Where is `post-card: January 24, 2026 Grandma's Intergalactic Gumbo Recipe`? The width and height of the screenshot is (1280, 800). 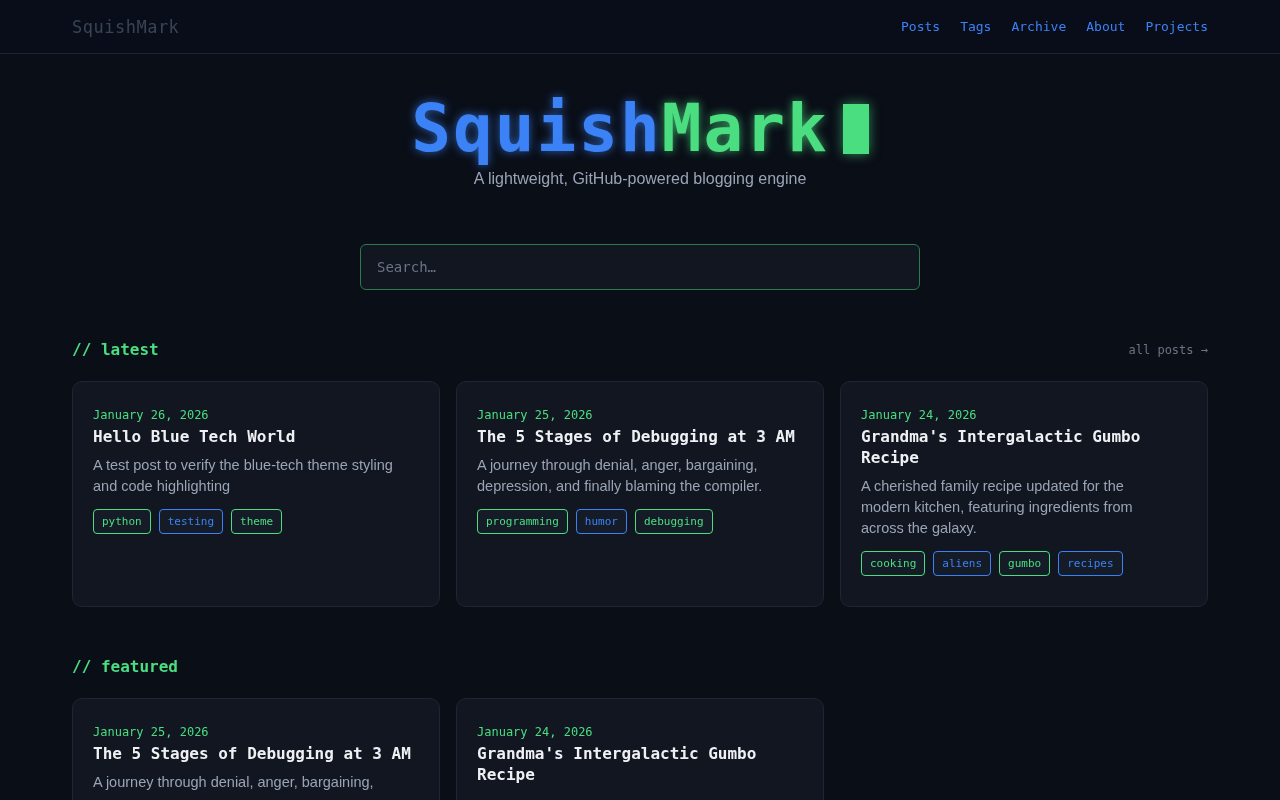
post-card: January 24, 2026 Grandma's Intergalactic Gumbo Recipe is located at coordinates (640, 749).